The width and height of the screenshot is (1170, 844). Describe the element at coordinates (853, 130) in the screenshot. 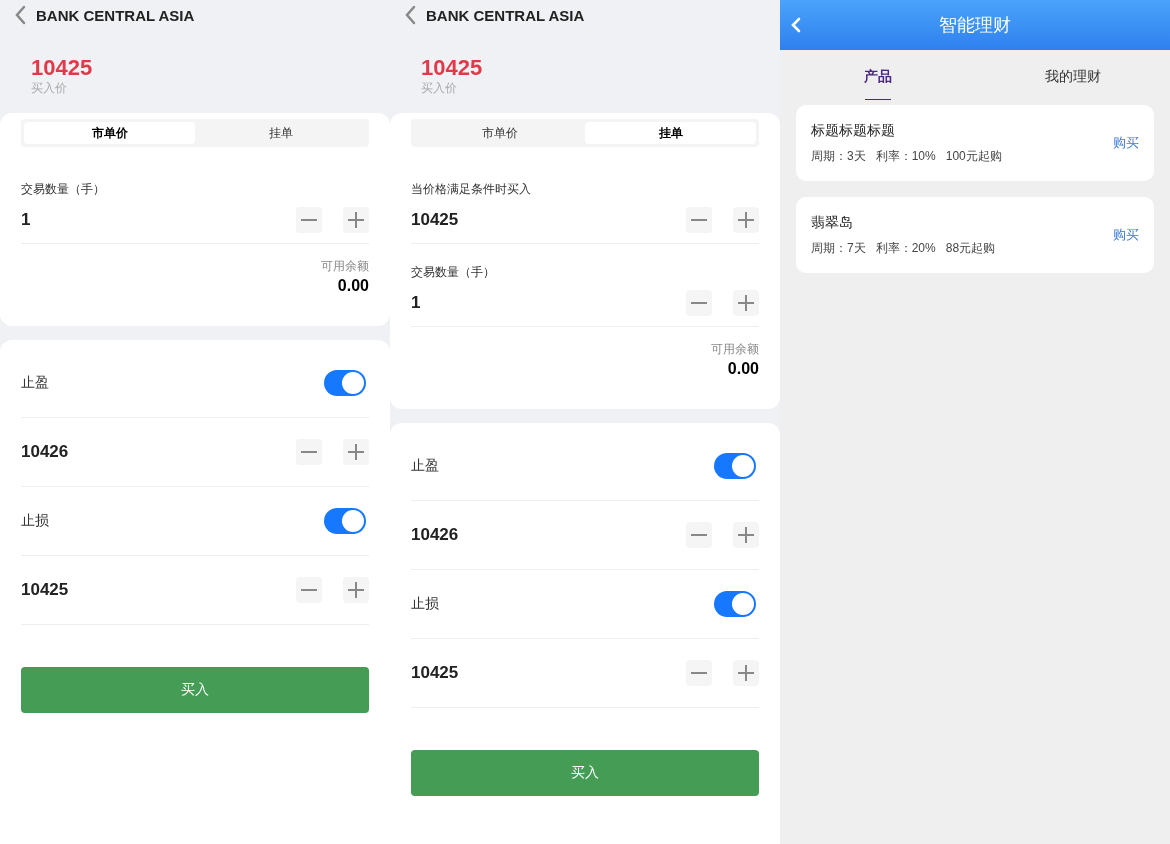

I see `product-name: 标题标题标题` at that location.